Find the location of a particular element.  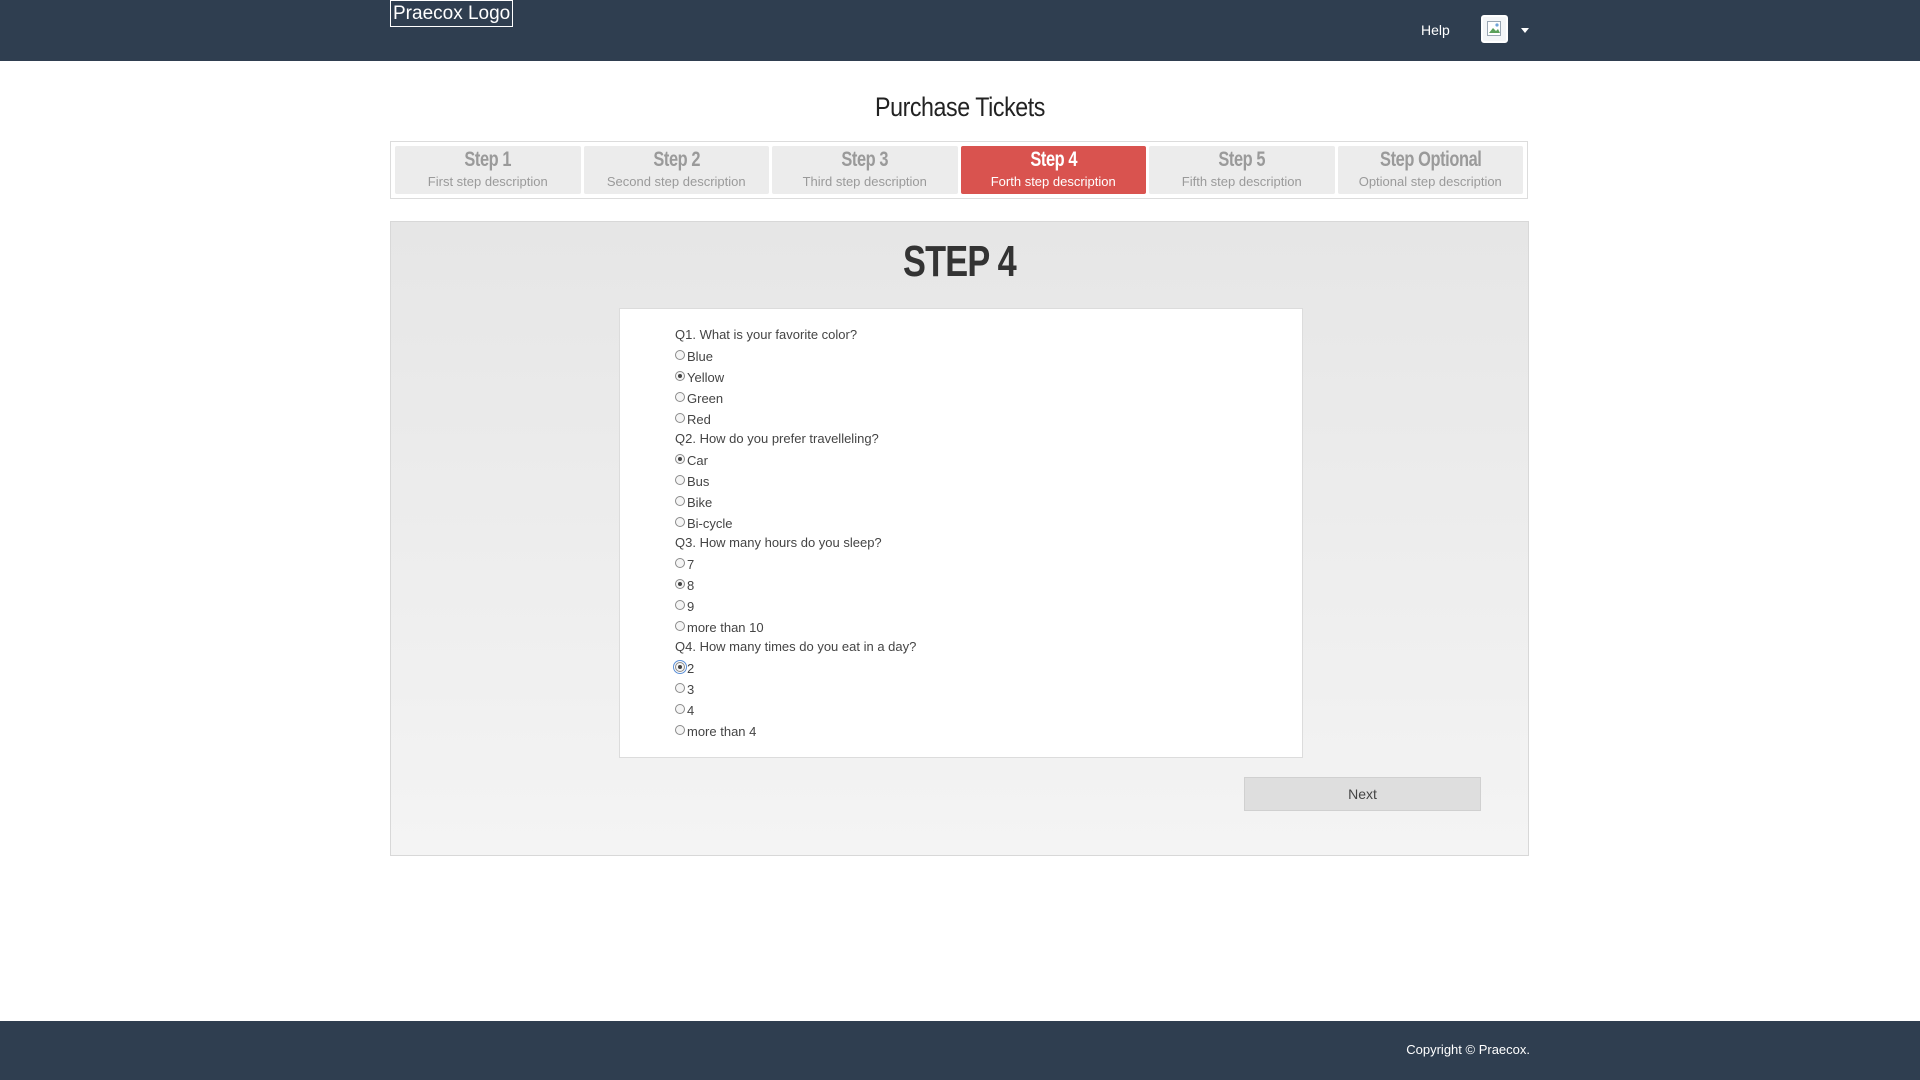

top-navbar: Praecox Logo Help is located at coordinates (960, 30).